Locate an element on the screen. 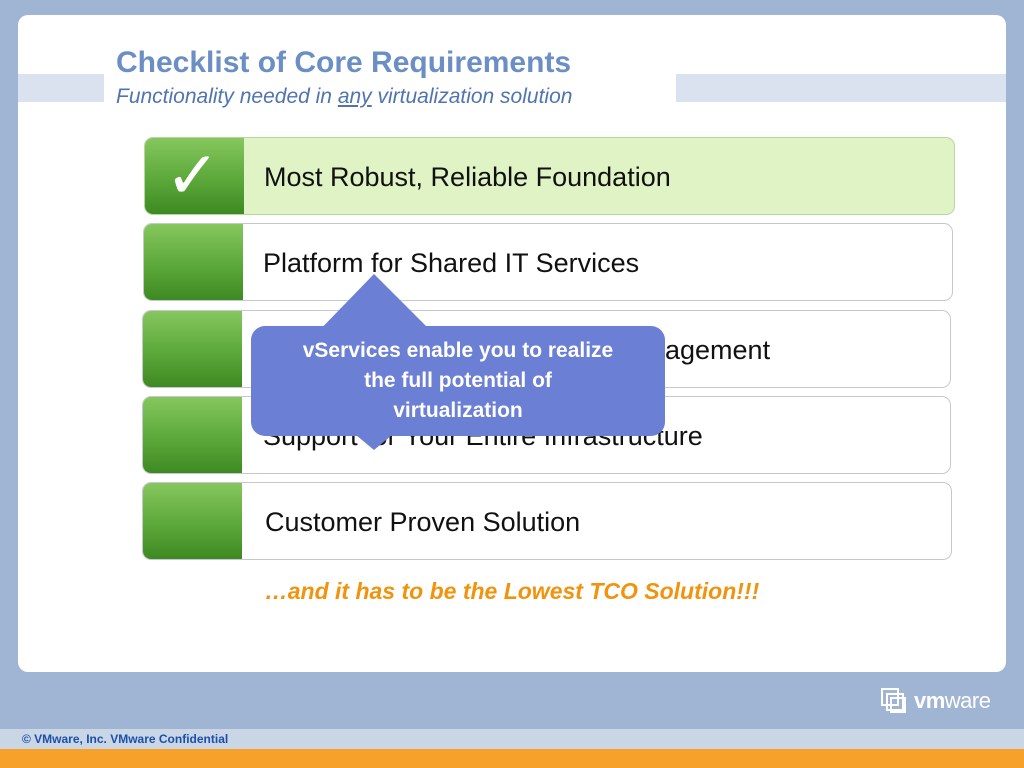 This screenshot has width=1024, height=768. footer-bar: © VMware, Inc. VMware Confidential is located at coordinates (512, 739).